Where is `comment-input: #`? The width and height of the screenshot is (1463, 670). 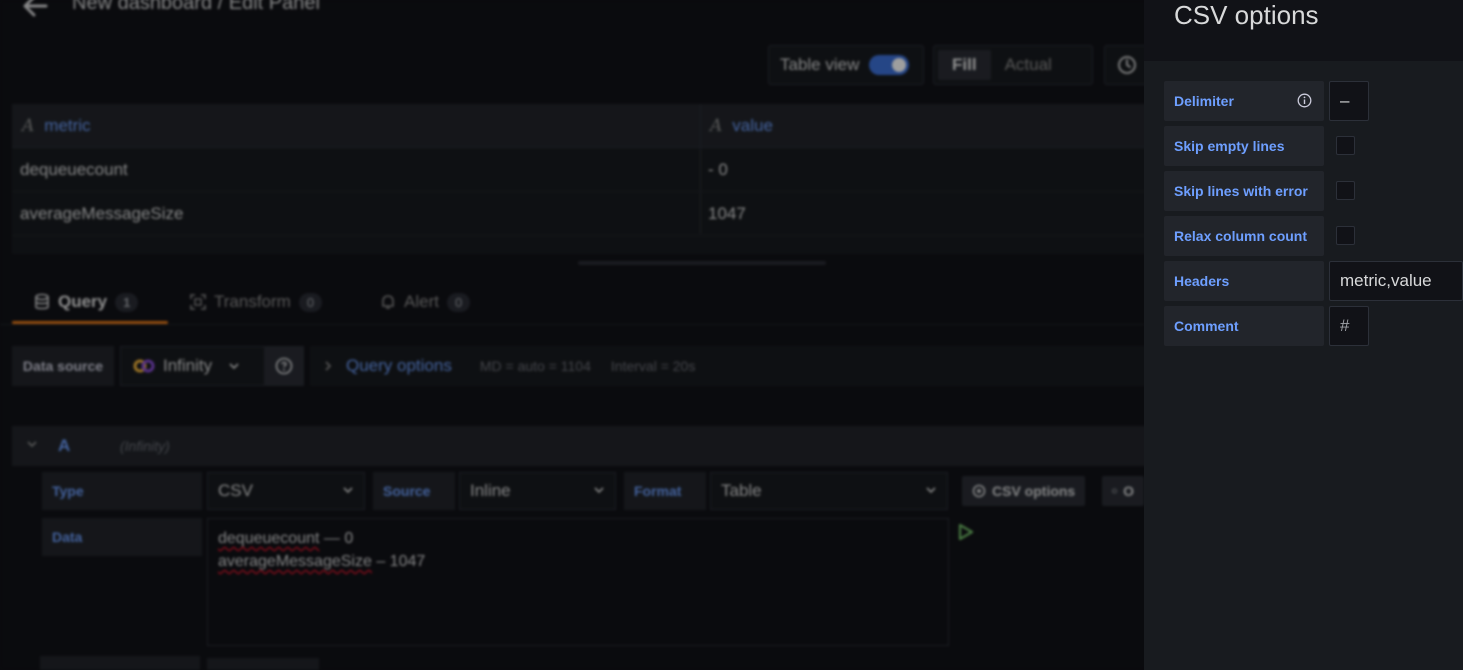
comment-input: # is located at coordinates (1349, 326).